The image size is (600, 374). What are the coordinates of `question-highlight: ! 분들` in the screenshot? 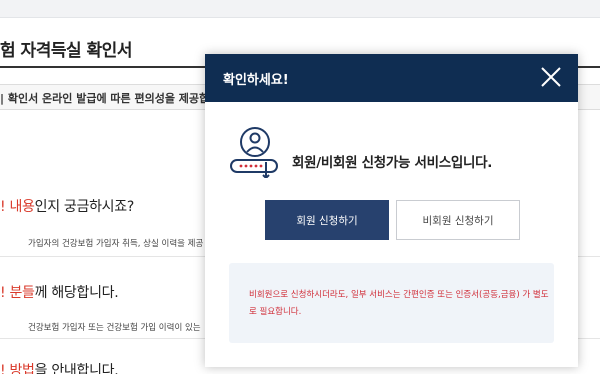 It's located at (17, 293).